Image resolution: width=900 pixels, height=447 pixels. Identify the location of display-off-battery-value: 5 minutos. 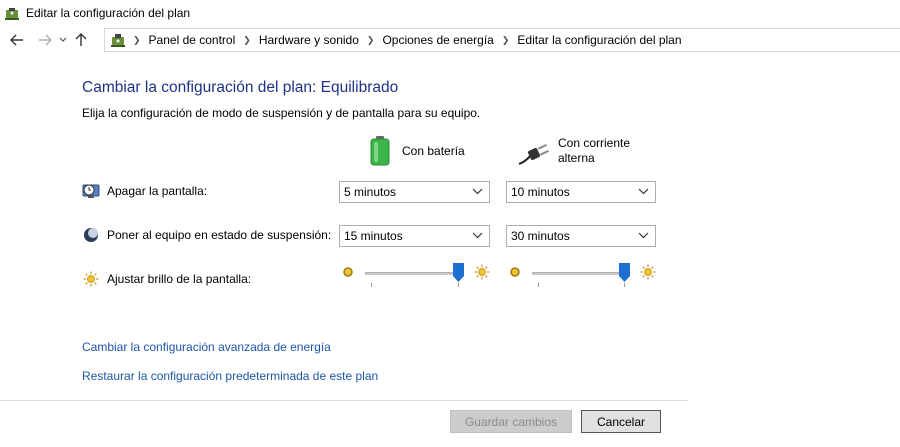
(370, 192).